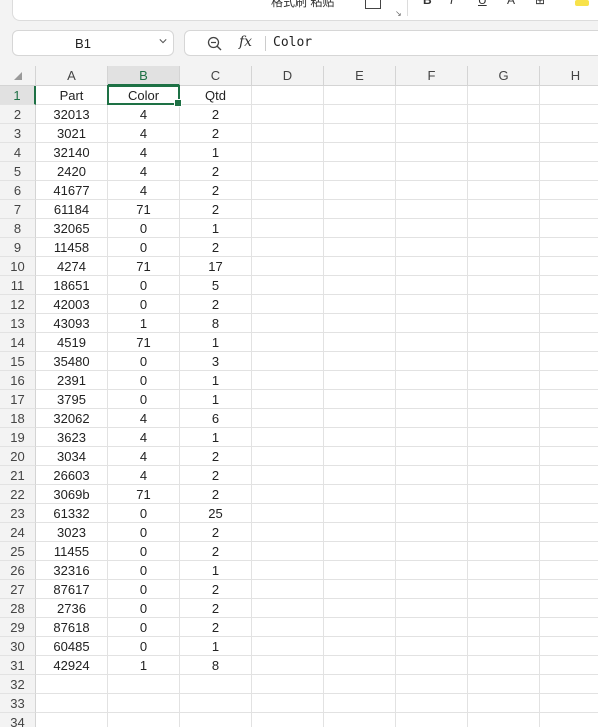 This screenshot has width=598, height=727. Describe the element at coordinates (569, 570) in the screenshot. I see `cell-h26` at that location.